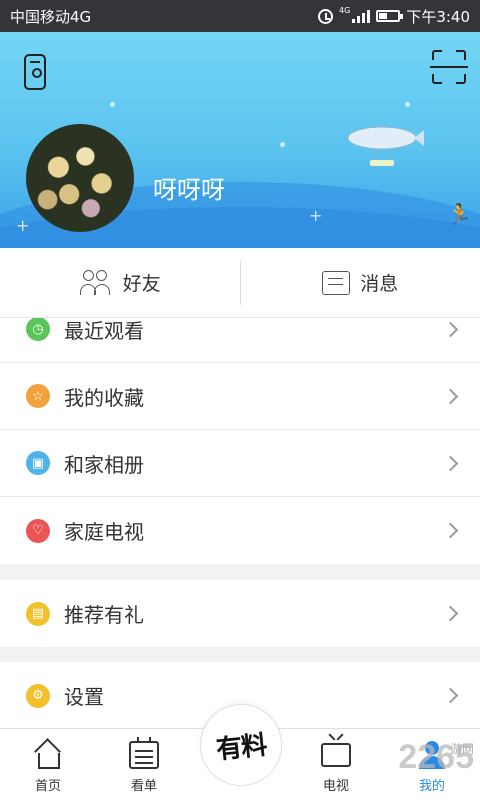  I want to click on airship-icon, so click(385, 146).